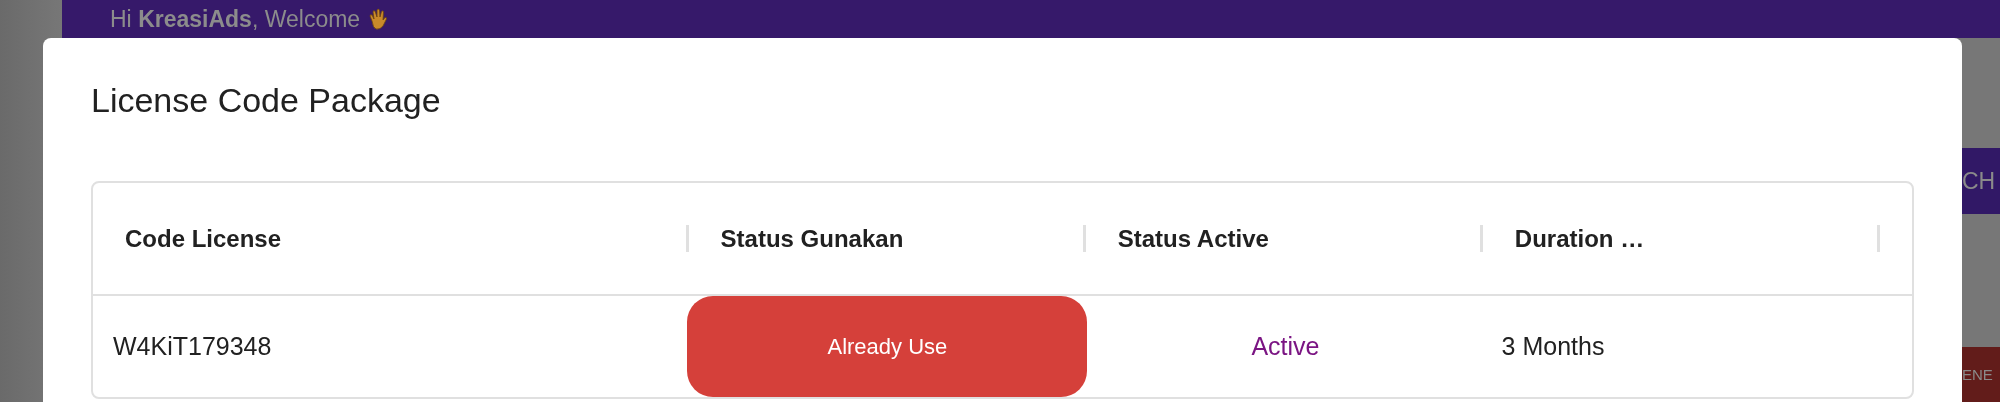  What do you see at coordinates (1981, 181) in the screenshot?
I see `background-button: CH` at bounding box center [1981, 181].